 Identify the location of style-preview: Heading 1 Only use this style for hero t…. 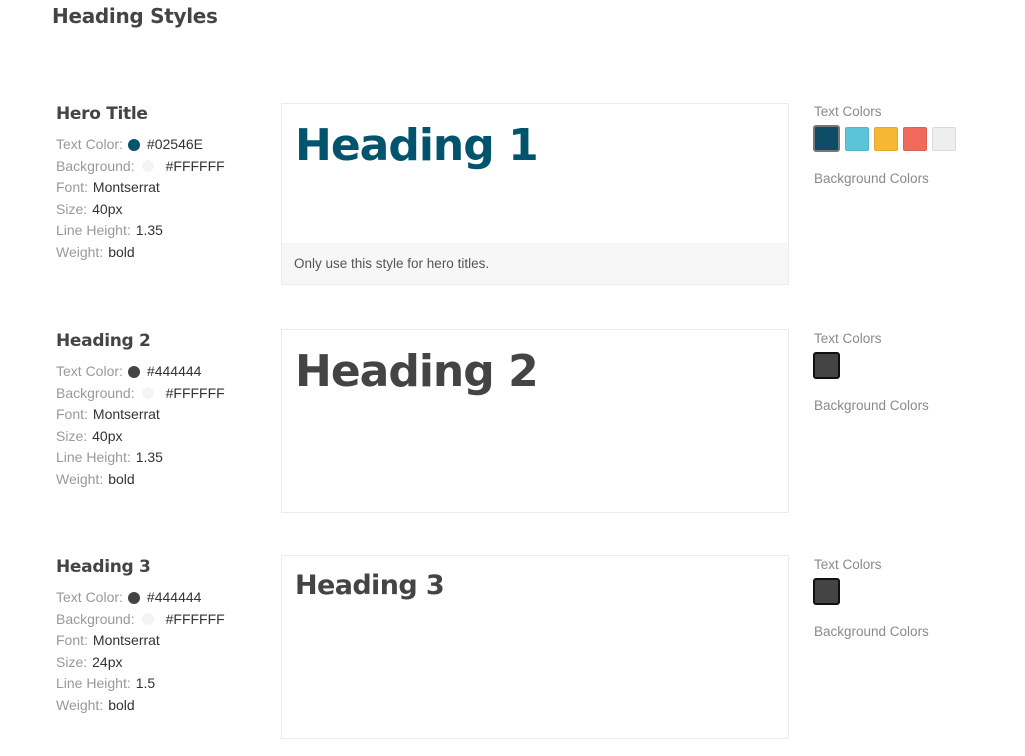
(535, 194).